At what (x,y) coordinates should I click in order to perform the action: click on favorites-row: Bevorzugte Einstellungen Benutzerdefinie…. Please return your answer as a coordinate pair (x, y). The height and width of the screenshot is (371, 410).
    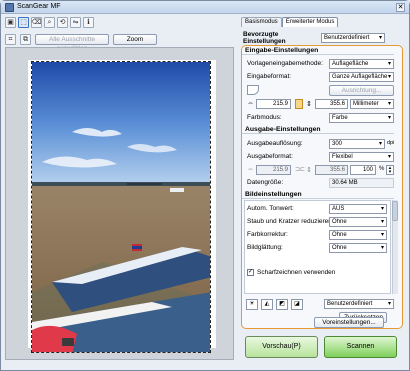
    Looking at the image, I should click on (322, 37).